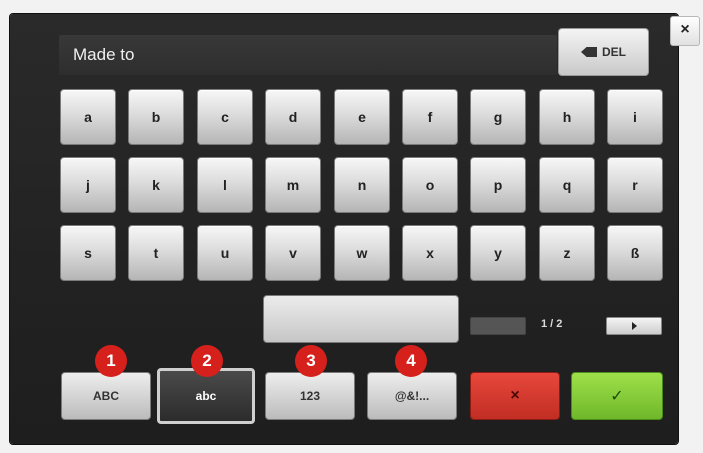  I want to click on space-key, so click(361, 319).